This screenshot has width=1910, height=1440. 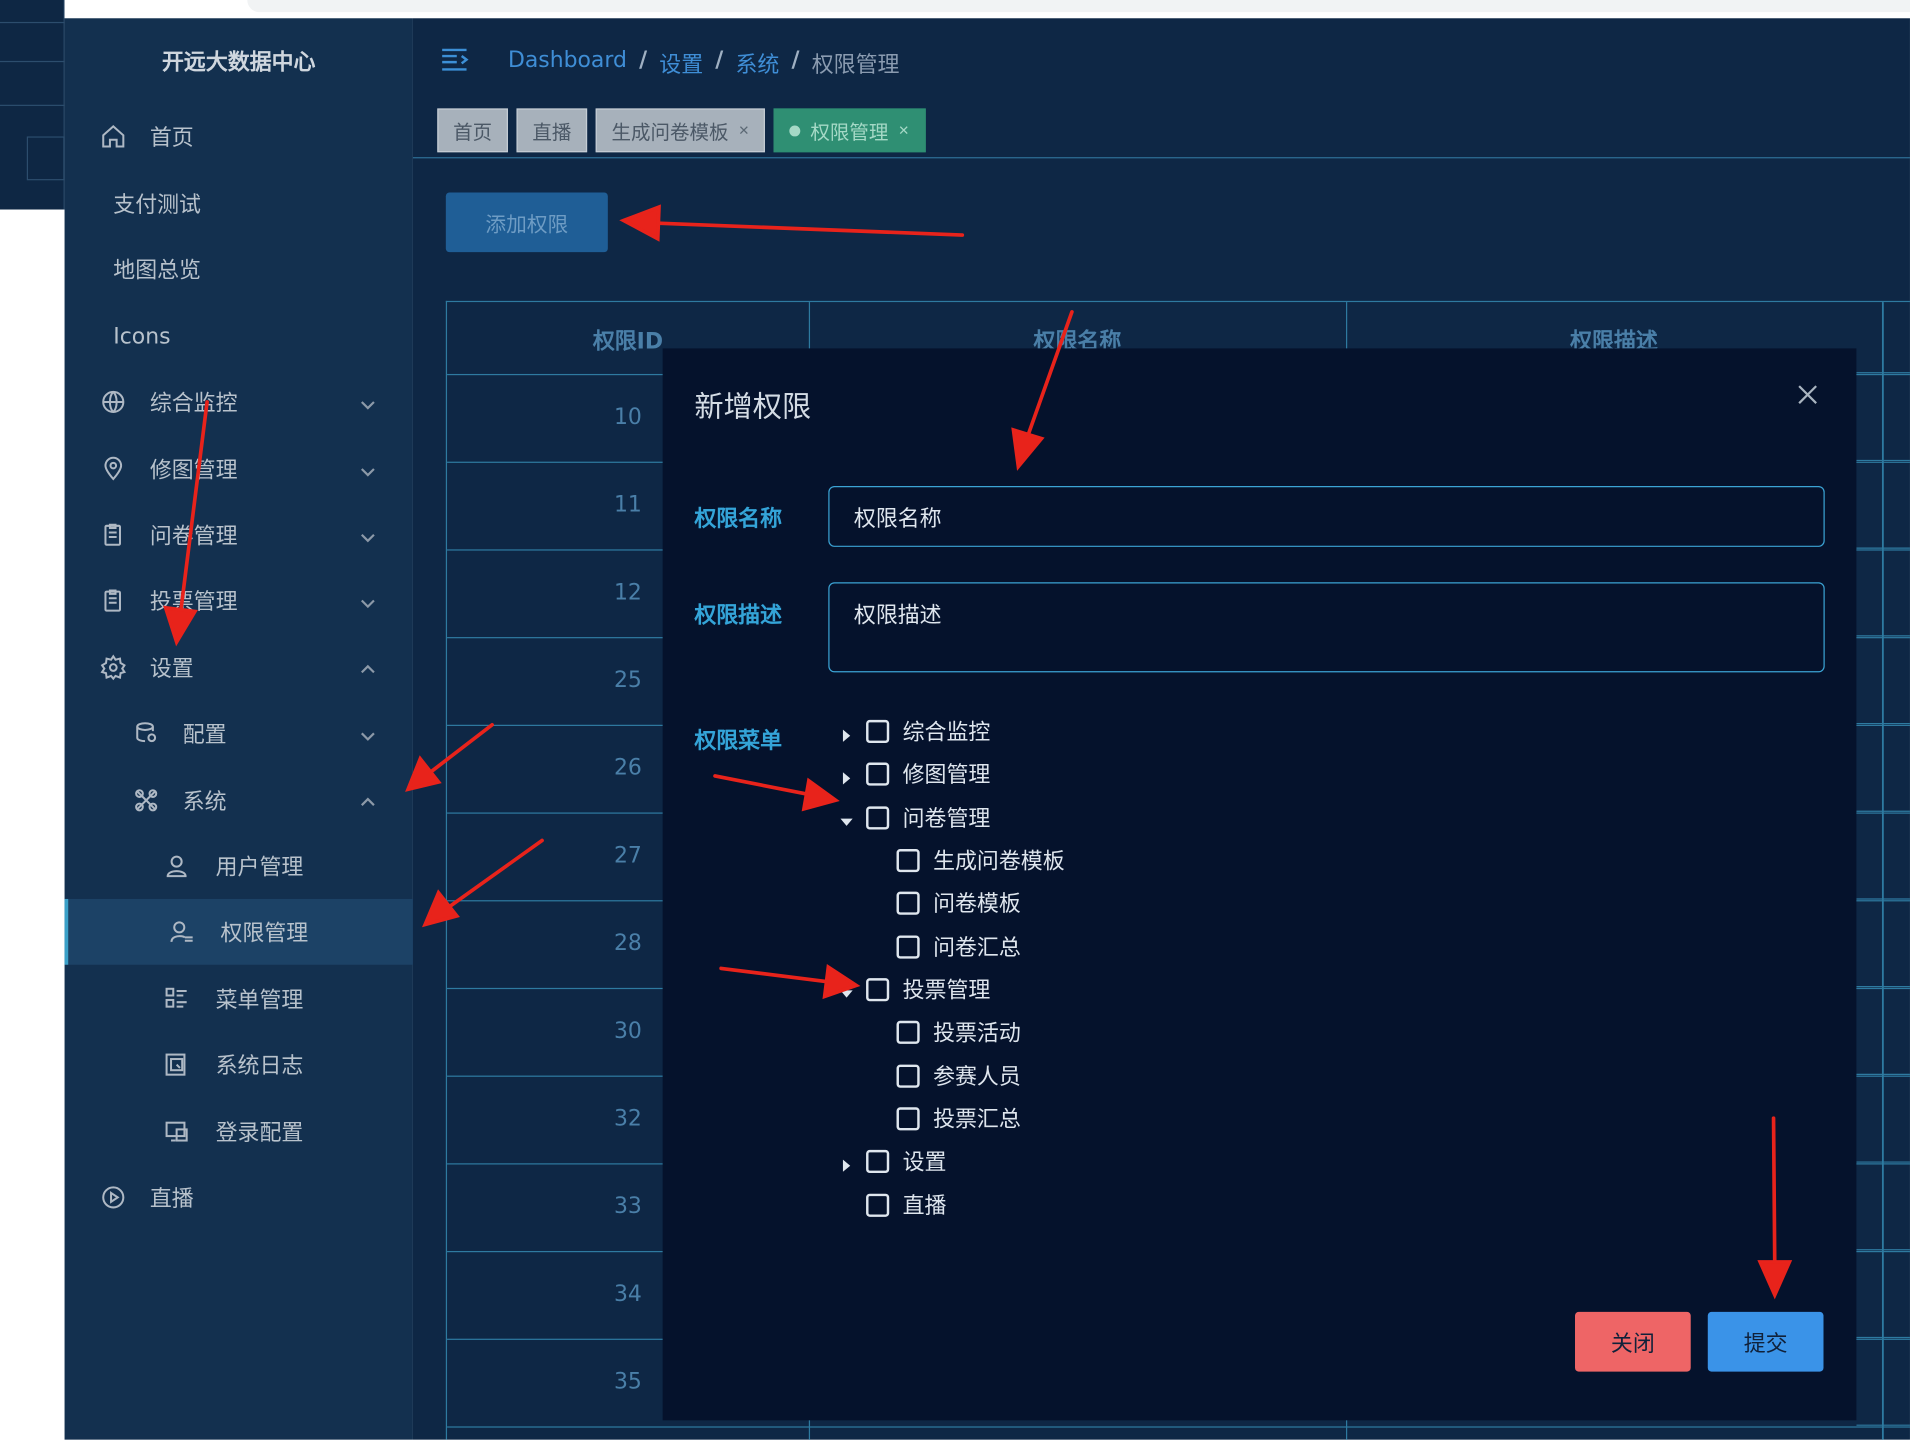 What do you see at coordinates (567, 64) in the screenshot?
I see `breadcrumb-item-dashboard: Dashboard` at bounding box center [567, 64].